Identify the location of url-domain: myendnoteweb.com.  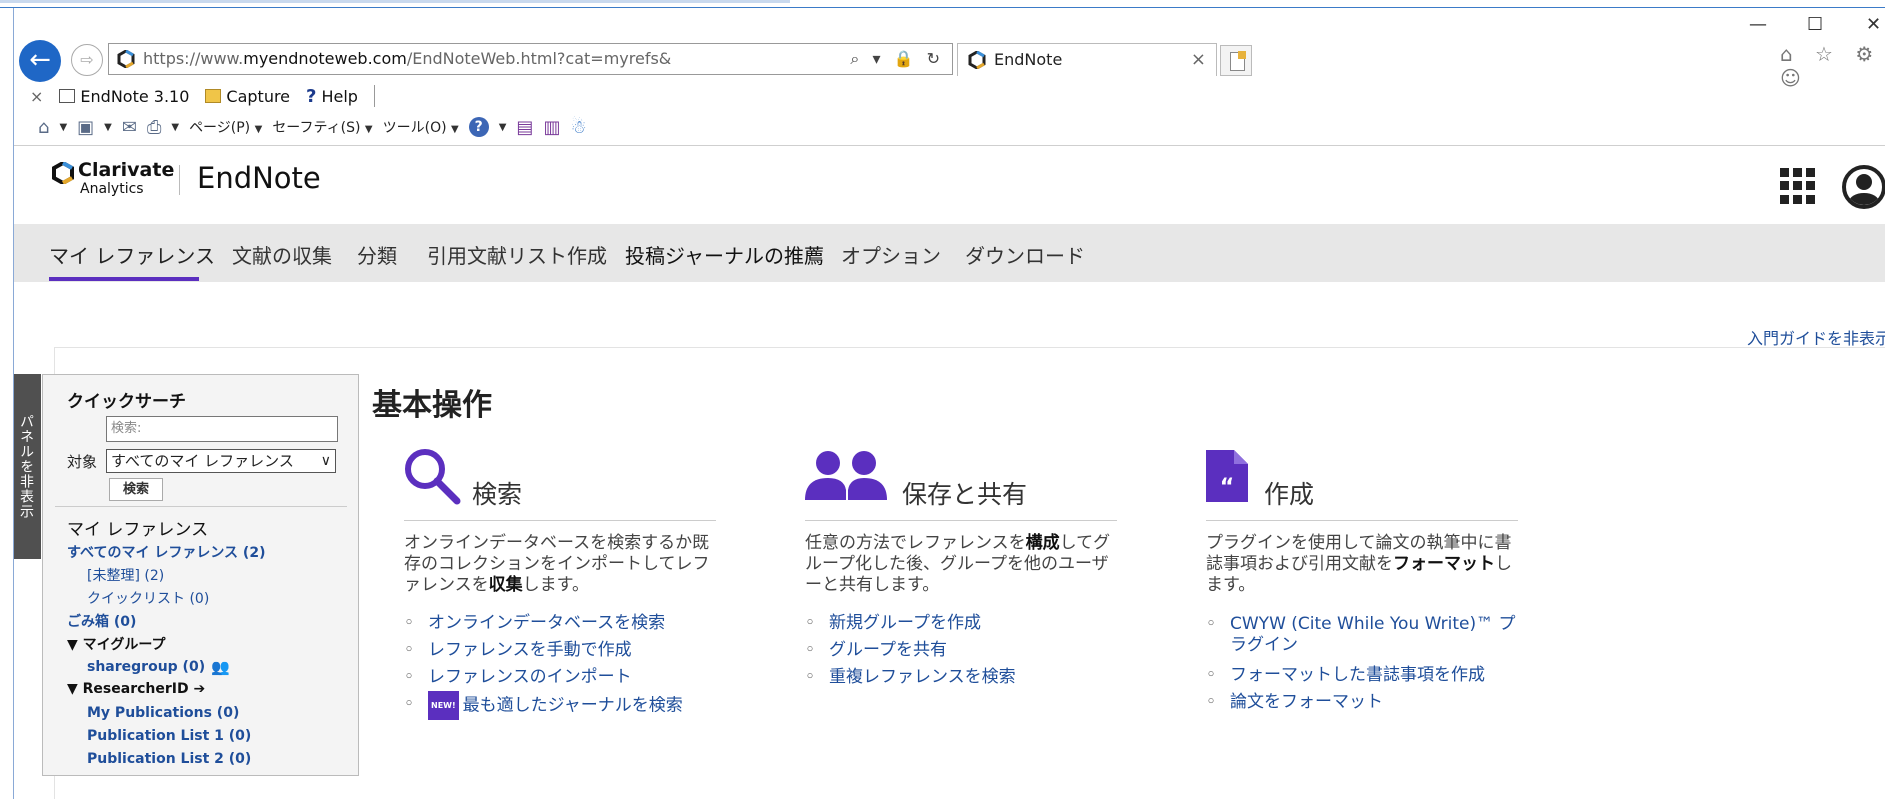
(325, 58).